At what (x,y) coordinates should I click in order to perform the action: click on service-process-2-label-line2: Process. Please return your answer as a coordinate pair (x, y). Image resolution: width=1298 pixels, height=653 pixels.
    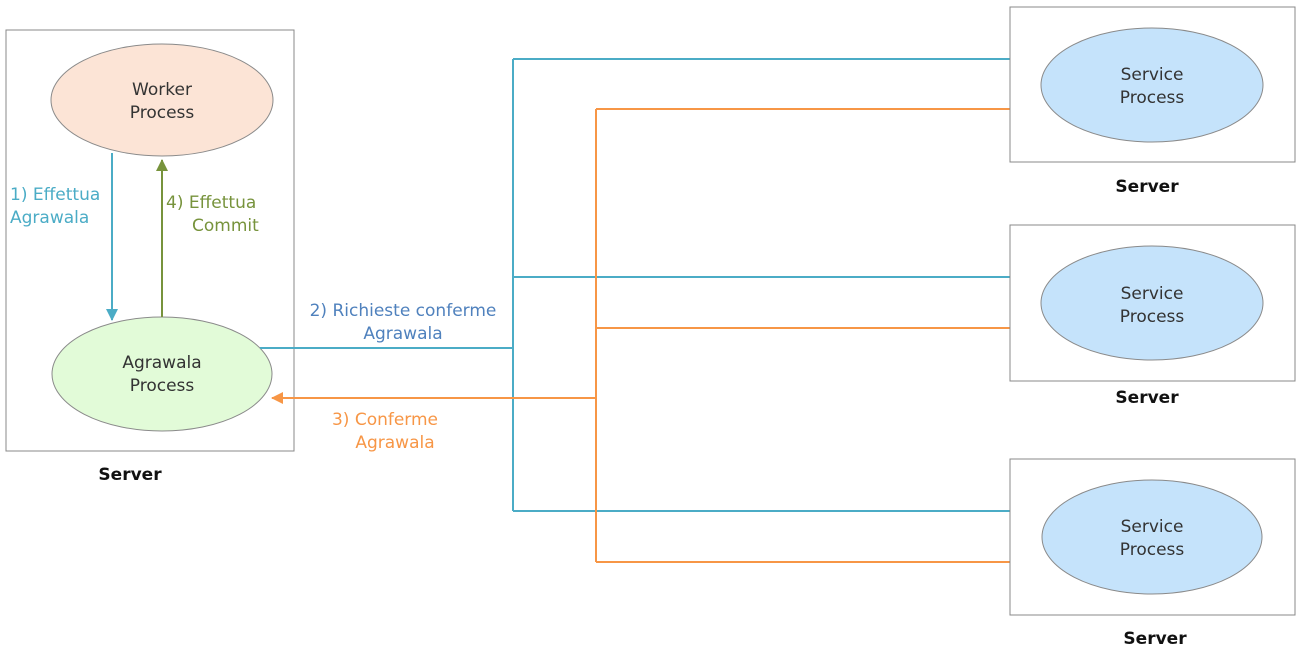
    Looking at the image, I should click on (1152, 317).